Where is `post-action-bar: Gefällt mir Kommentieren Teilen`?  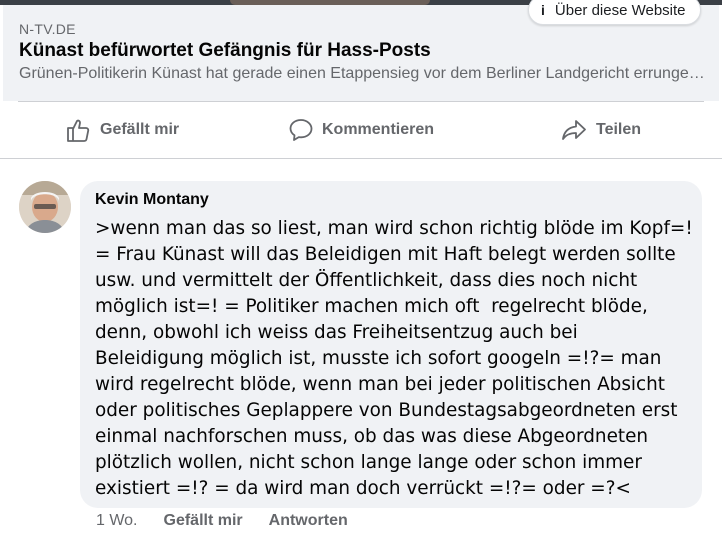
post-action-bar: Gefällt mir Kommentieren Teilen is located at coordinates (361, 130).